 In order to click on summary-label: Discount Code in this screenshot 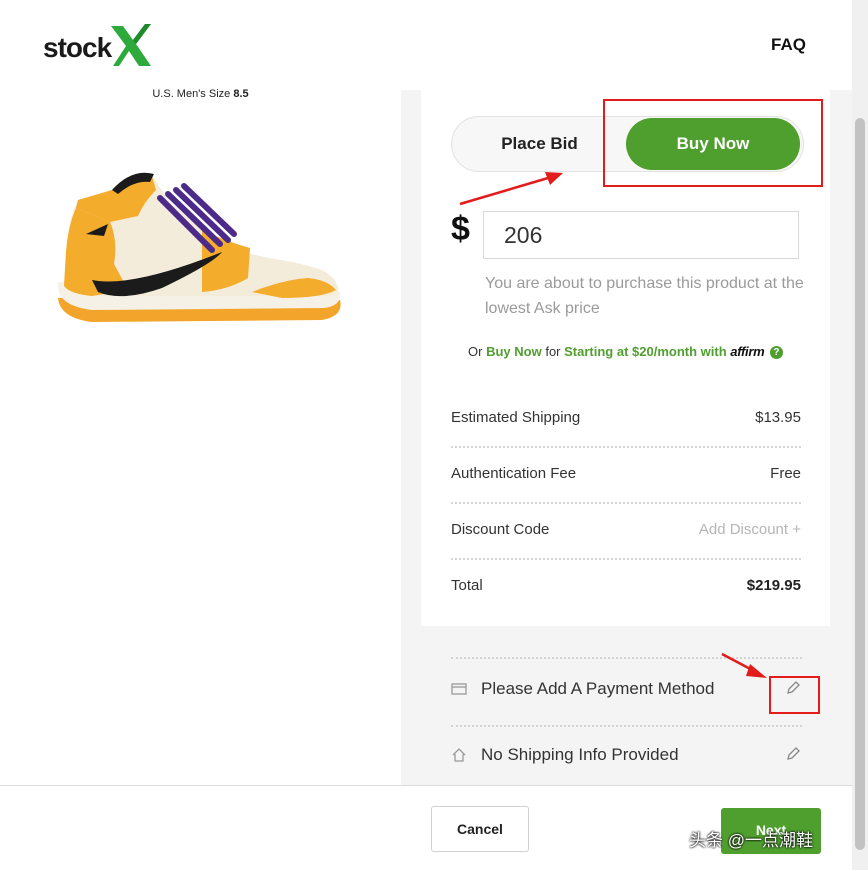, I will do `click(500, 529)`.